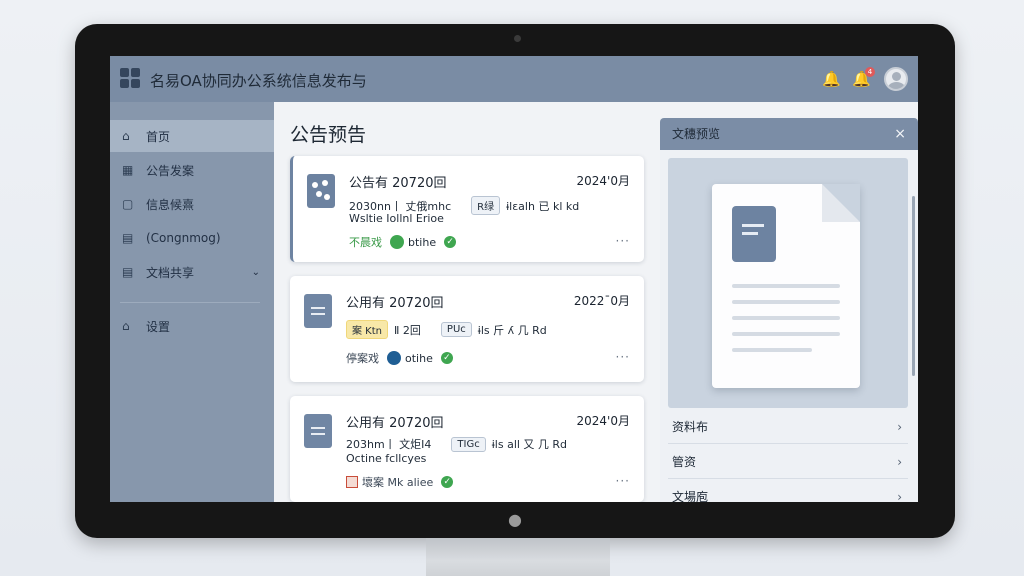  Describe the element at coordinates (130, 78) in the screenshot. I see `app-logo-icon` at that location.